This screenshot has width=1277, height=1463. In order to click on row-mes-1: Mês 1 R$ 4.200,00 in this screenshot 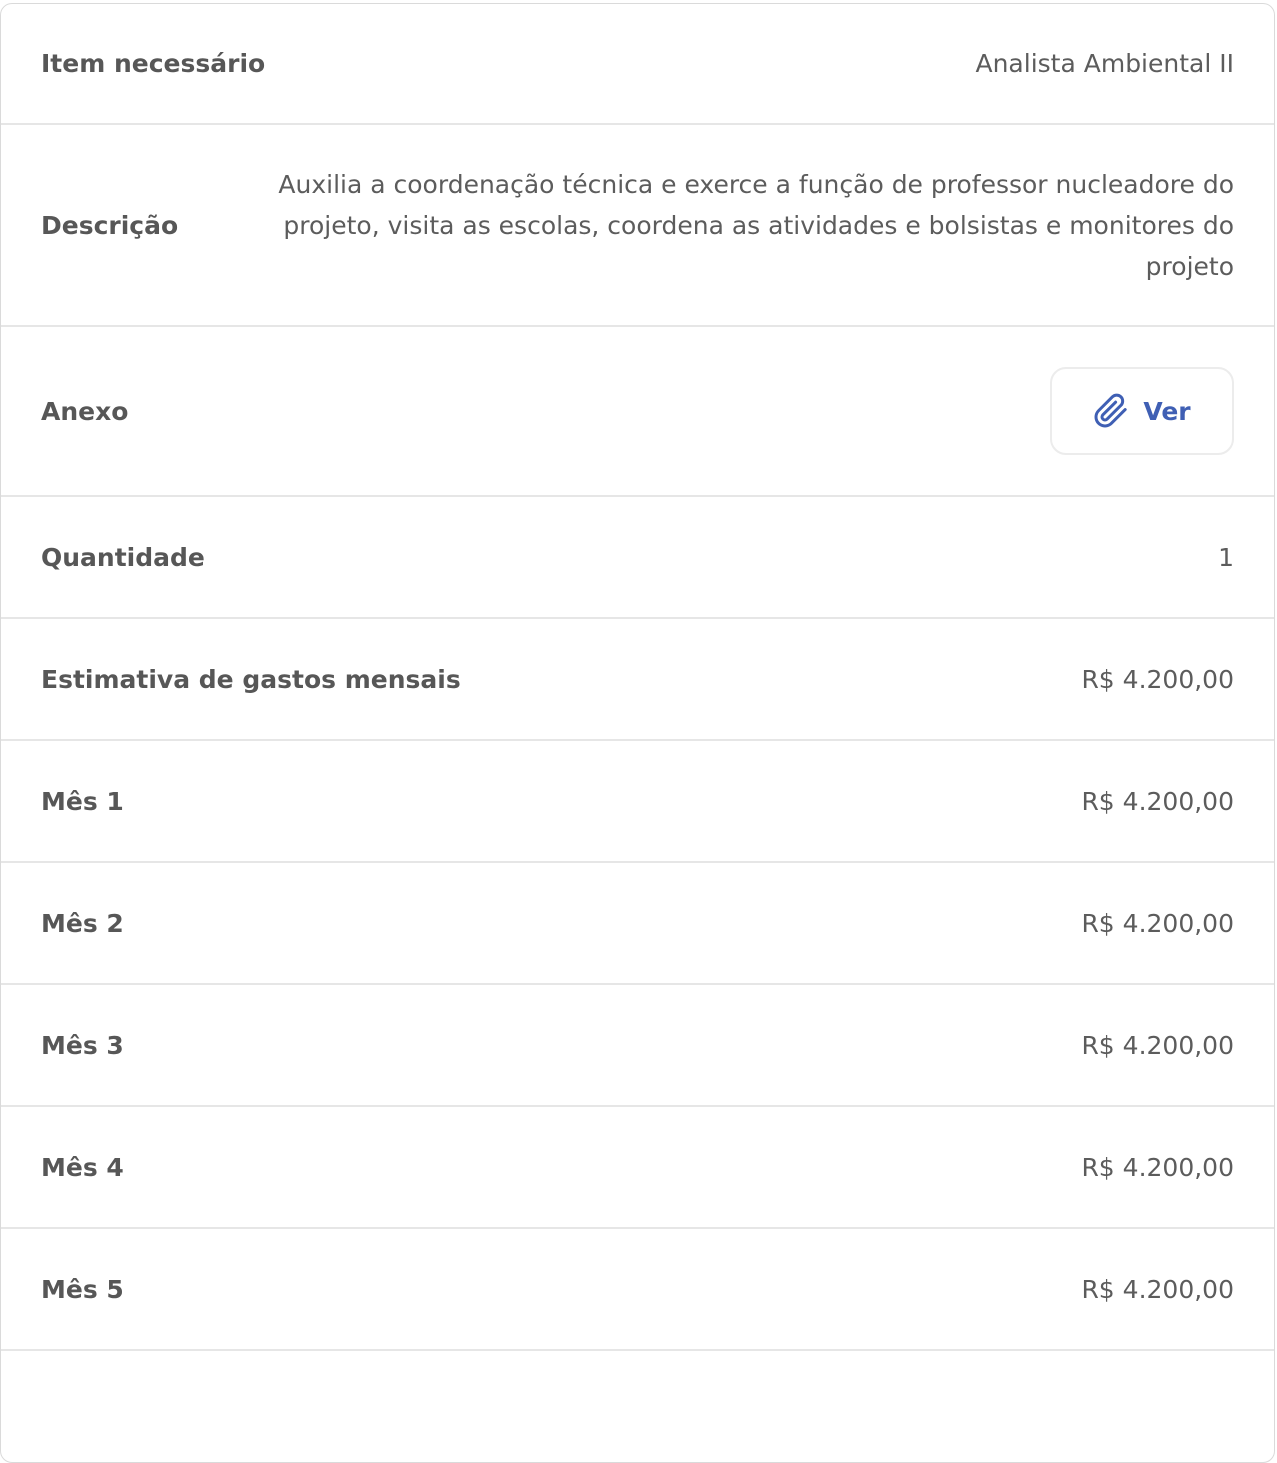, I will do `click(637, 802)`.